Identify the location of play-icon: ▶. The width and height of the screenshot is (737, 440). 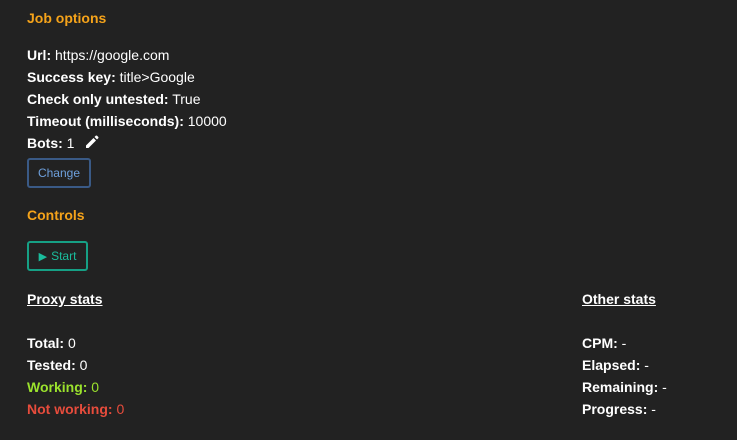
(43, 256).